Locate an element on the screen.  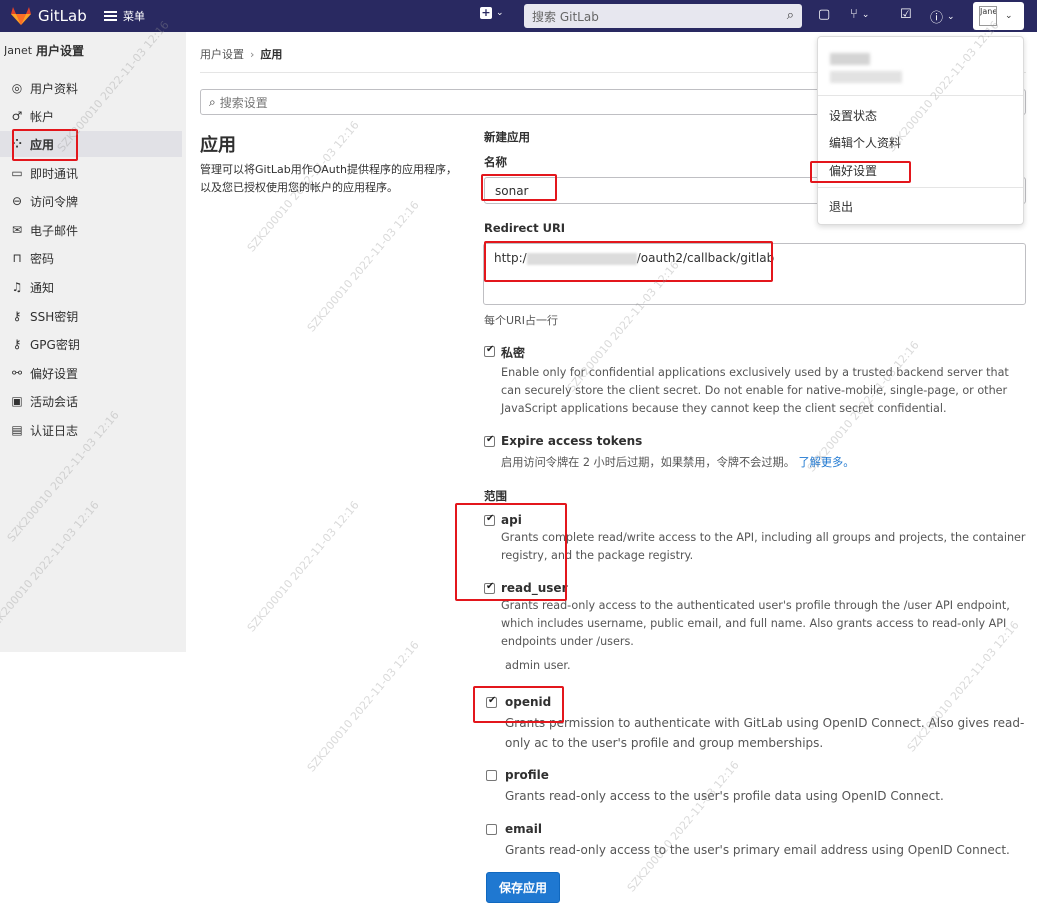
hamburger-icon is located at coordinates (110, 16).